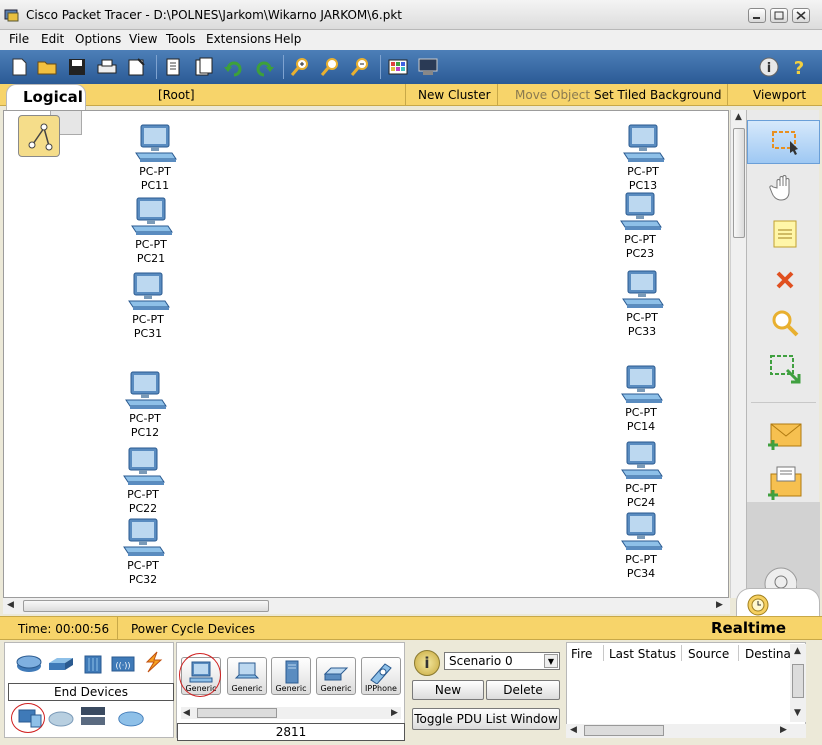 The width and height of the screenshot is (822, 745). I want to click on workspace-horizontal-scrollbar: ◀ ▶, so click(366, 606).